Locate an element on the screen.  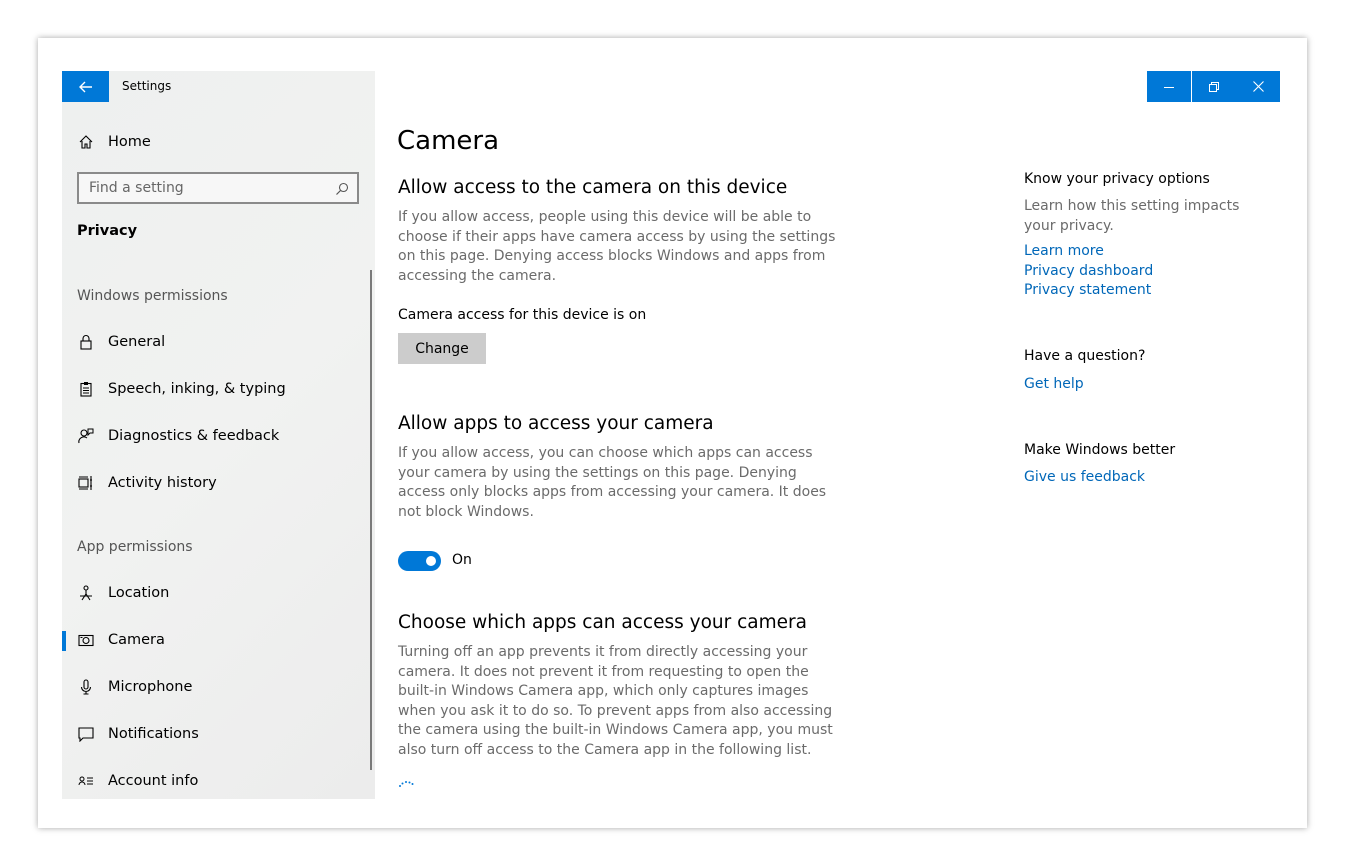
close-icon is located at coordinates (1258, 86).